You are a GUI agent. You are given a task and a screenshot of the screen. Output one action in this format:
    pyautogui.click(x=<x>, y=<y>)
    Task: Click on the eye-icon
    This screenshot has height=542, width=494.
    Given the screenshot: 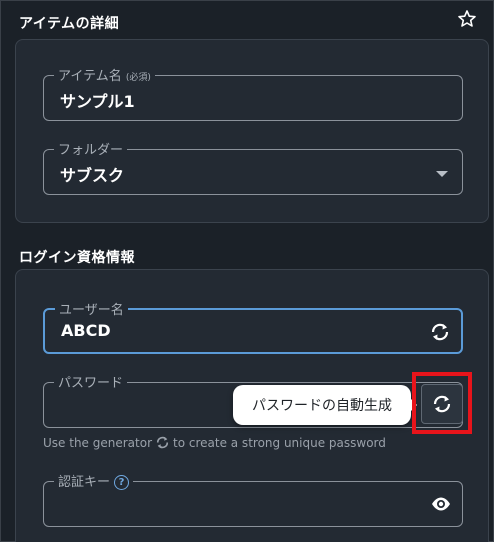 What is the action you would take?
    pyautogui.click(x=441, y=504)
    